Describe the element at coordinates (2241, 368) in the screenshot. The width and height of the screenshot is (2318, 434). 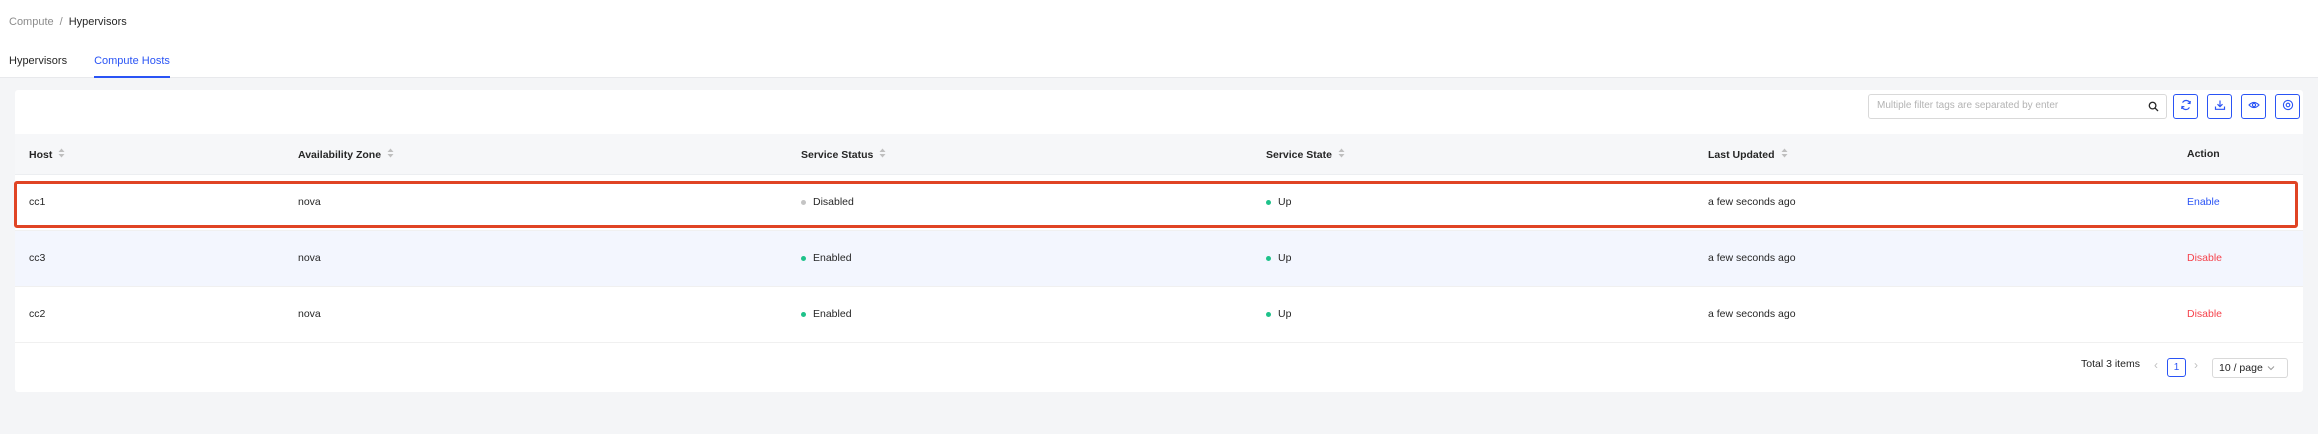
I see `page-size-value: 10 / page` at that location.